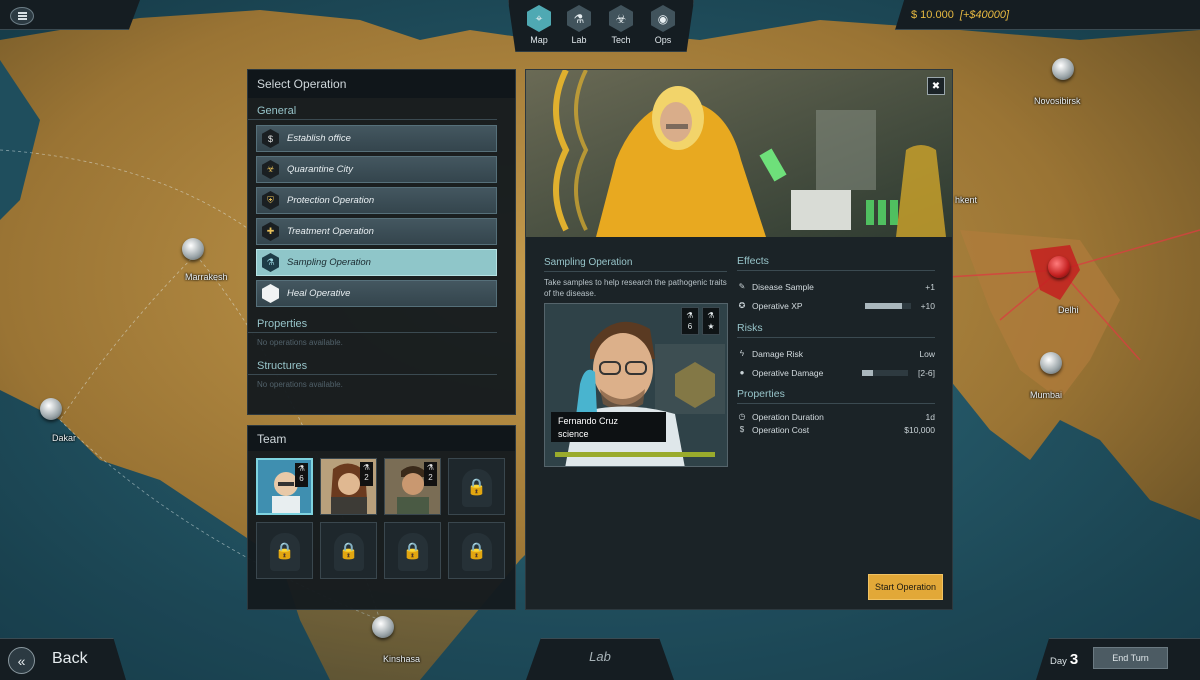 This screenshot has width=1200, height=680. I want to click on context-label: Lab, so click(600, 659).